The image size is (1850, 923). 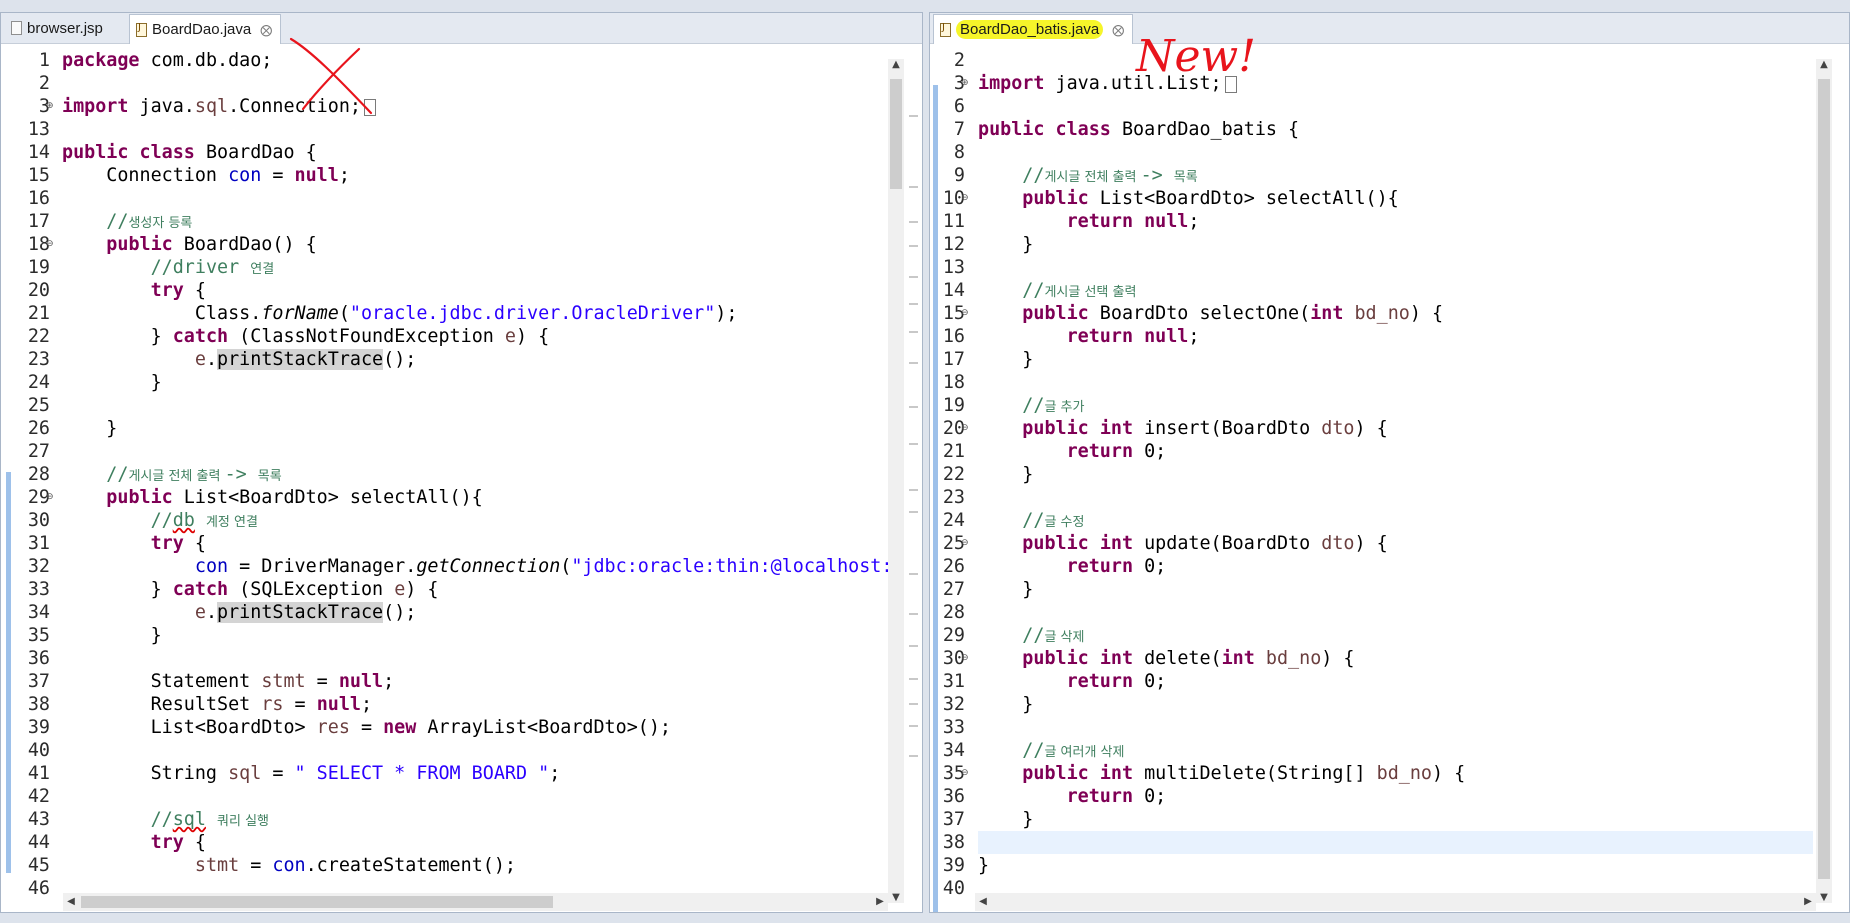 I want to click on tab-browser-jsp: browser.jsp, so click(x=58, y=28).